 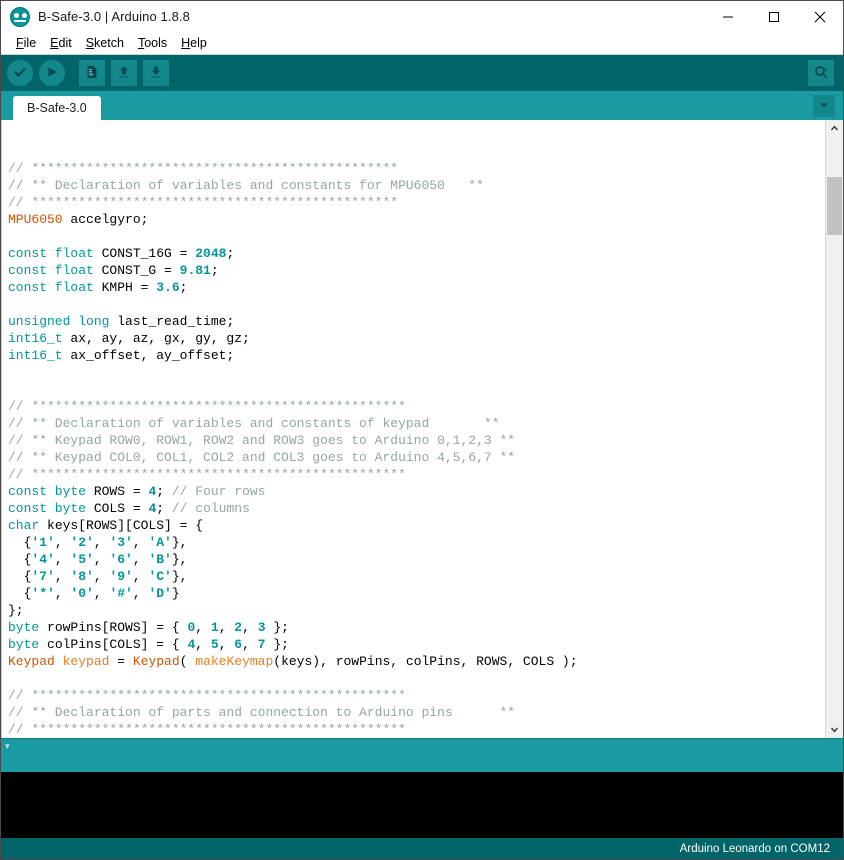 I want to click on code-token: ax, ay, az, gx, gy, gz;, so click(x=156, y=338).